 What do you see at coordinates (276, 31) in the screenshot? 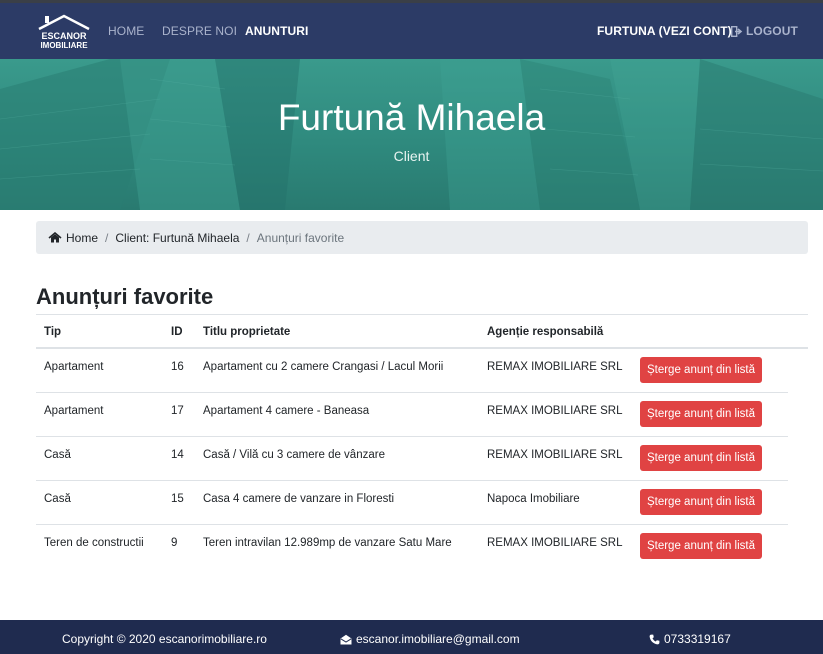
I see `nav-link-anunturi: ANUNTURI` at bounding box center [276, 31].